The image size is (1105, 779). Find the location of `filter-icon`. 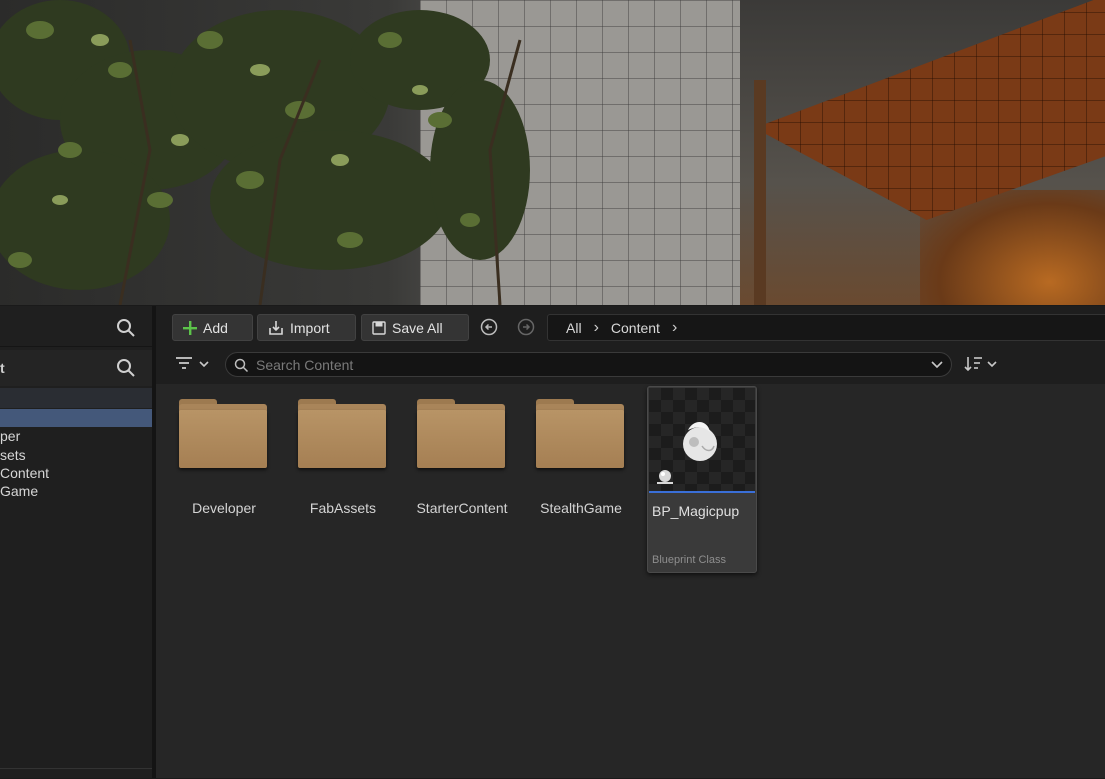

filter-icon is located at coordinates (194, 364).